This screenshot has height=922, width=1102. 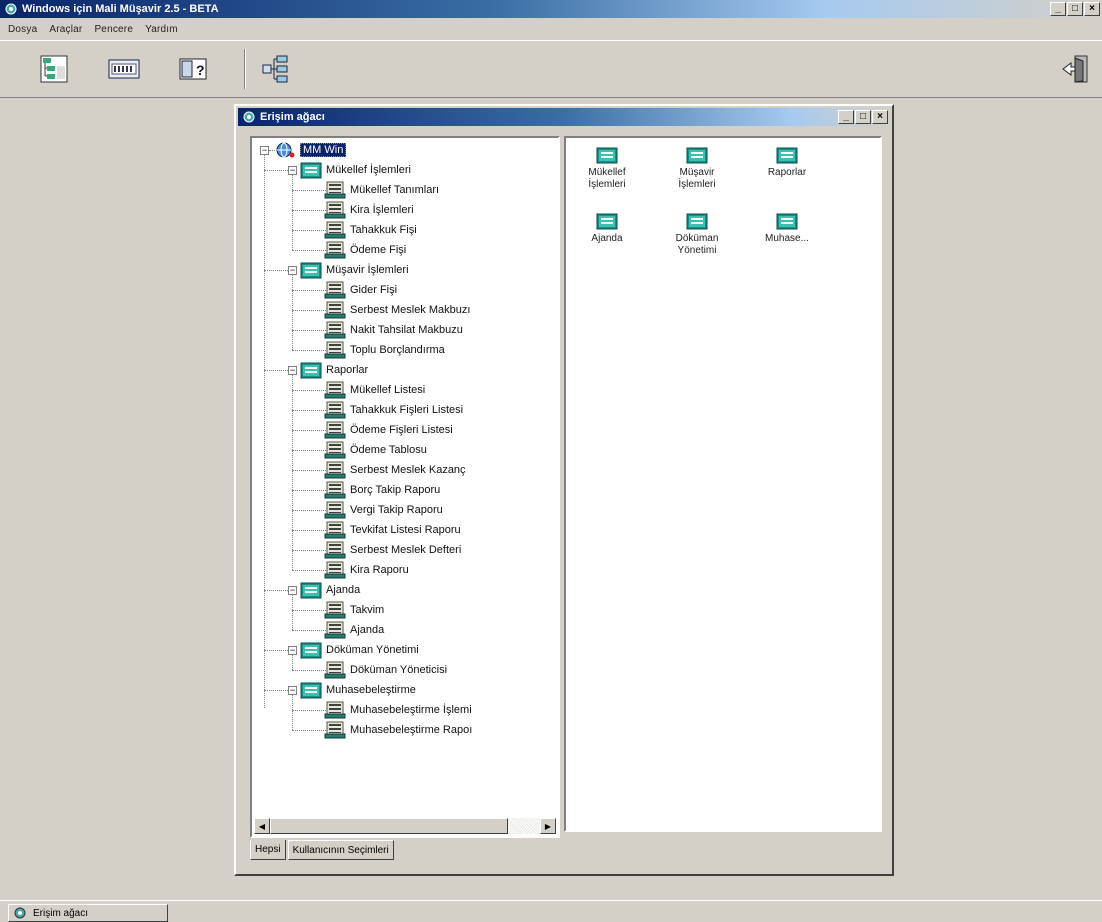 What do you see at coordinates (381, 190) in the screenshot?
I see `tree-item: Mükellef Tanımları` at bounding box center [381, 190].